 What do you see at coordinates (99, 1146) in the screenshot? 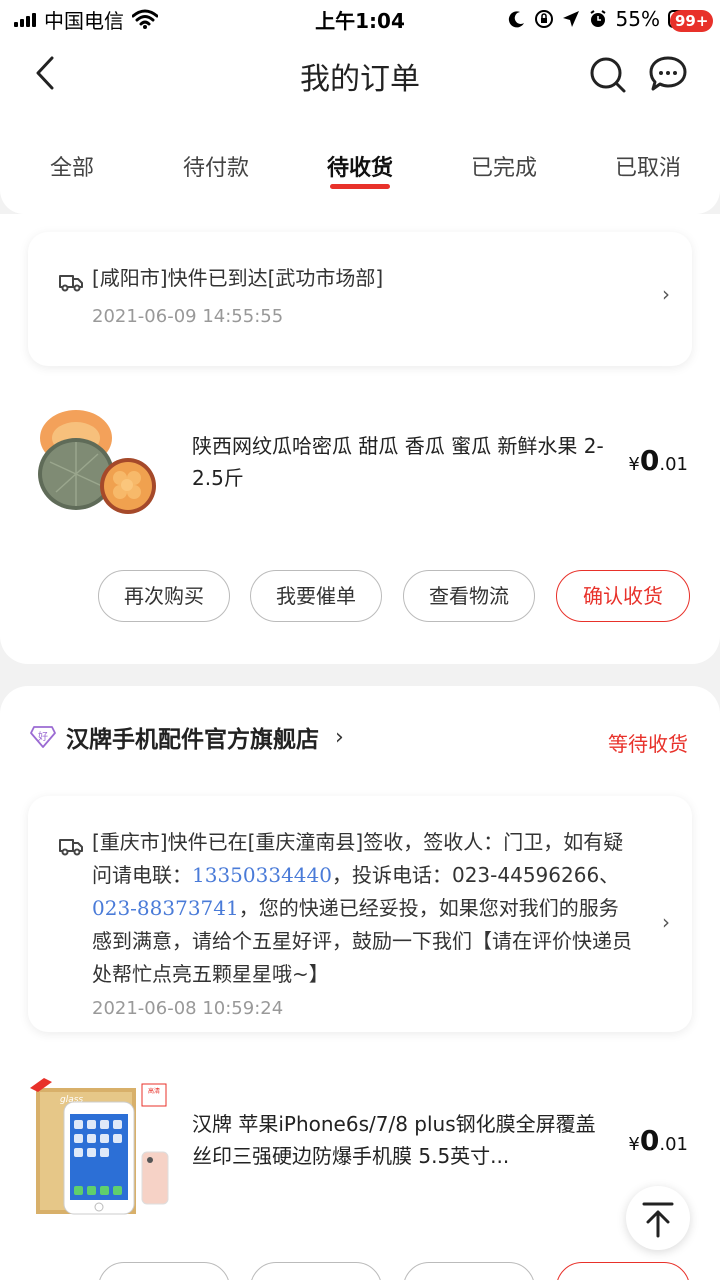
I see `product-image: glass 高清 全屏` at bounding box center [99, 1146].